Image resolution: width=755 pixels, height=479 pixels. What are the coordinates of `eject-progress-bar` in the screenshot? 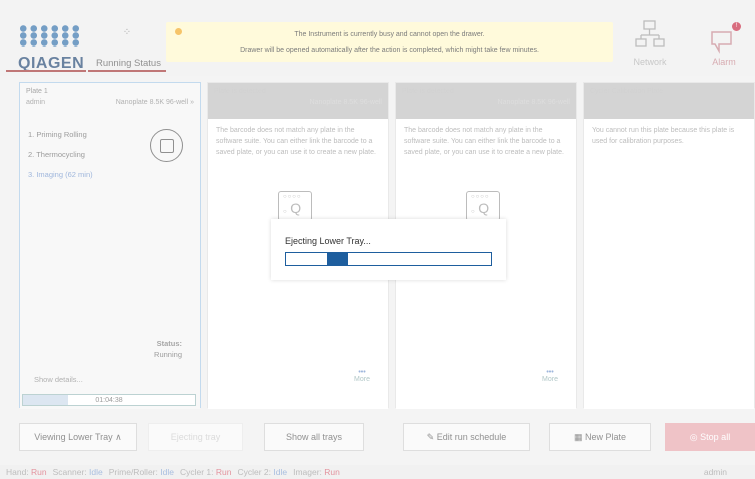 It's located at (388, 259).